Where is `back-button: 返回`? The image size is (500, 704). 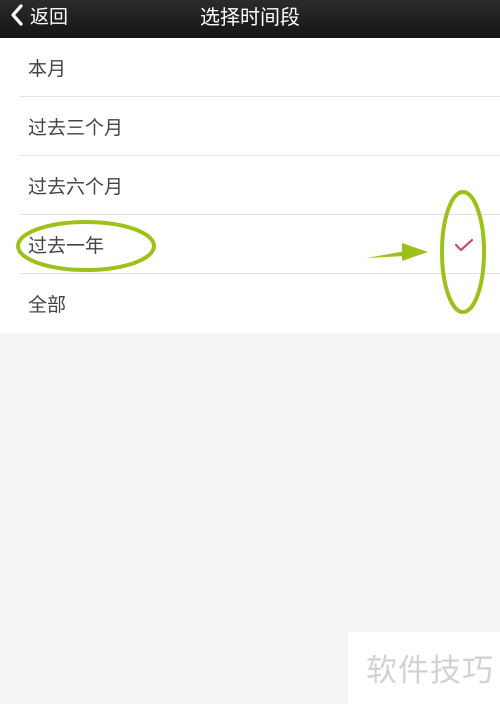
back-button: 返回 is located at coordinates (39, 15).